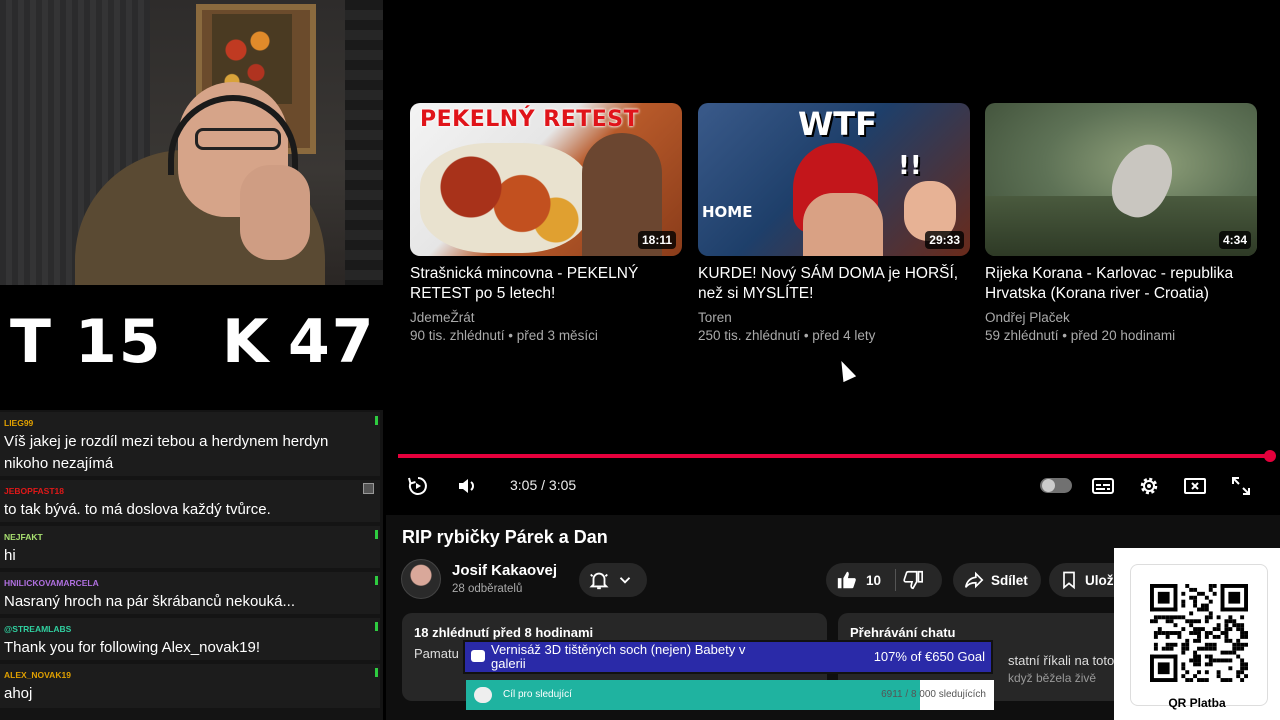  What do you see at coordinates (504, 570) in the screenshot?
I see `channel-name: Josif Kakaovej` at bounding box center [504, 570].